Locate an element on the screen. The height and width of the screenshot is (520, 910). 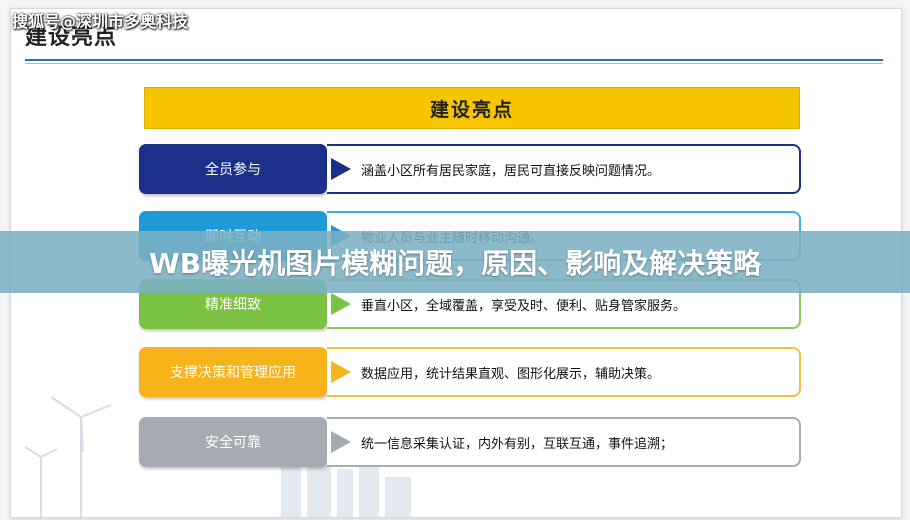
feature-tag: 安全可靠 is located at coordinates (233, 442).